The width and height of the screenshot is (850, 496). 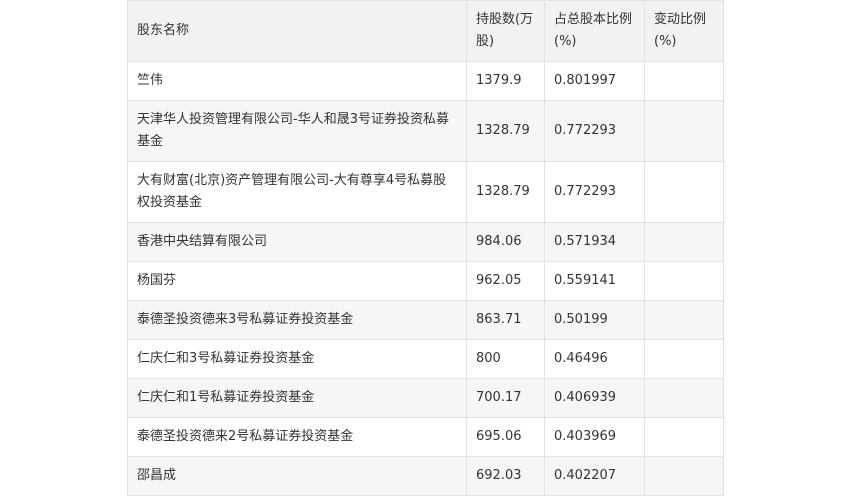 I want to click on cell-shareholder-name: 香港中央结算有限公司, so click(x=297, y=242).